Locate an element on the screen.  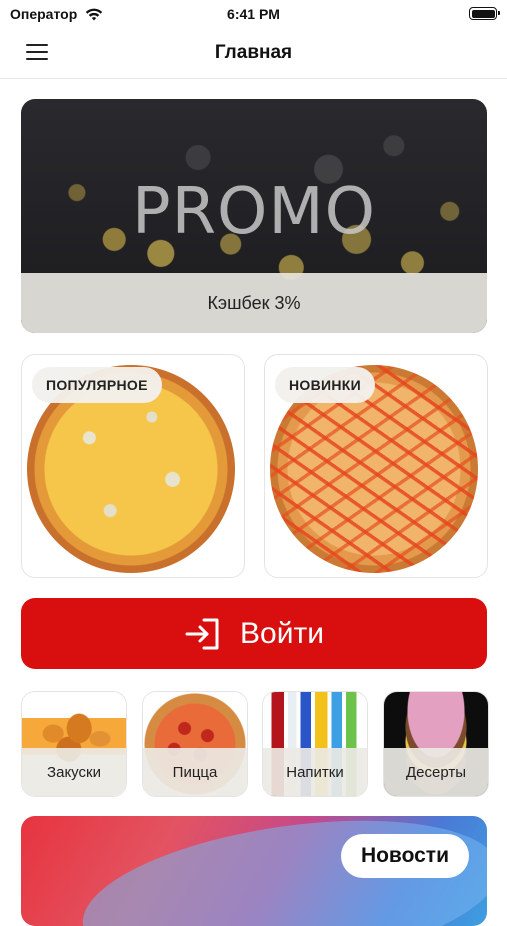
category-card-popular: ПОПУЛЯРНОЕ is located at coordinates (133, 466).